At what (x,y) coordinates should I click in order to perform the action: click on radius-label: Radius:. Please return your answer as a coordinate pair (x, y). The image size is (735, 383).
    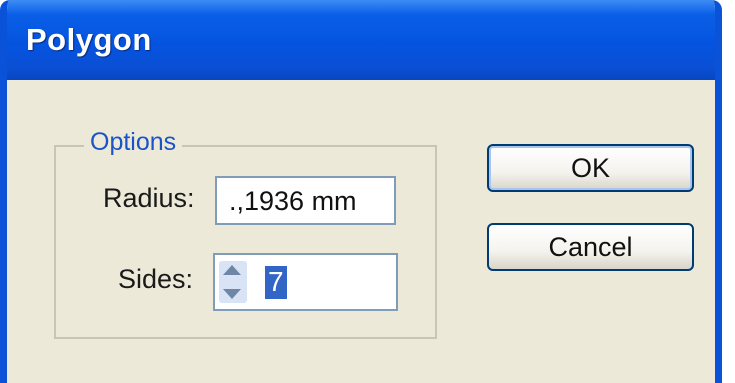
    Looking at the image, I should click on (149, 198).